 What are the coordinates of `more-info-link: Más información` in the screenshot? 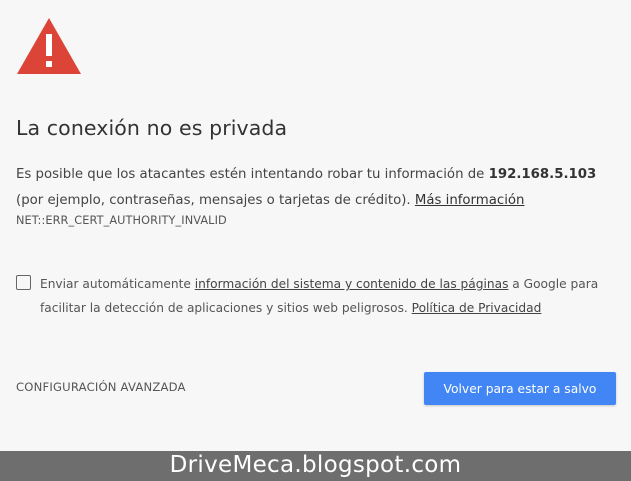 It's located at (470, 200).